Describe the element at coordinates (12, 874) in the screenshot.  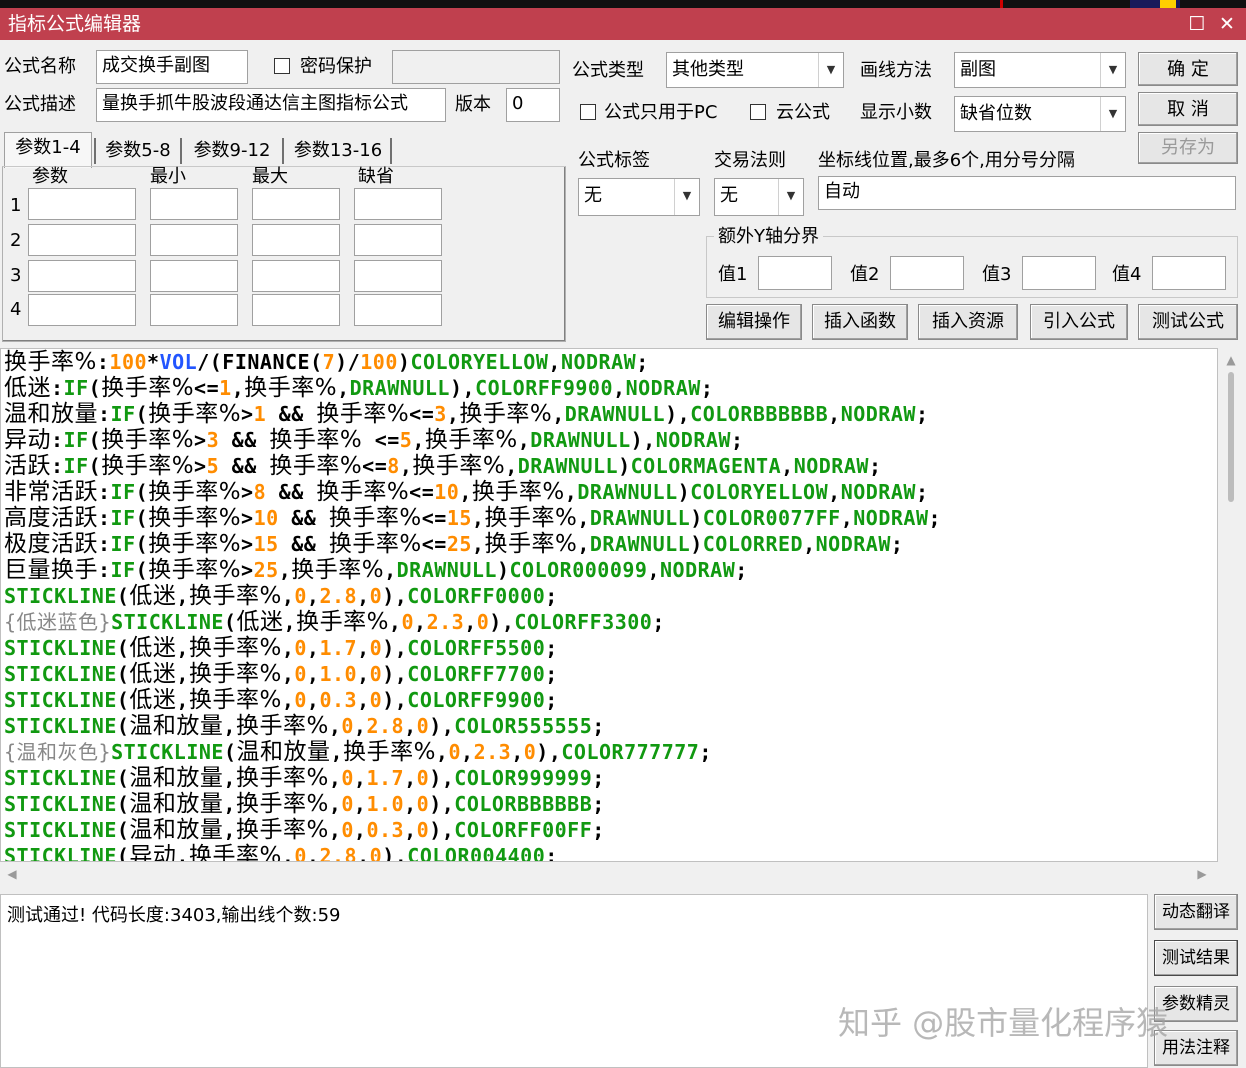
I see `scroll-left-icon: ◀` at that location.